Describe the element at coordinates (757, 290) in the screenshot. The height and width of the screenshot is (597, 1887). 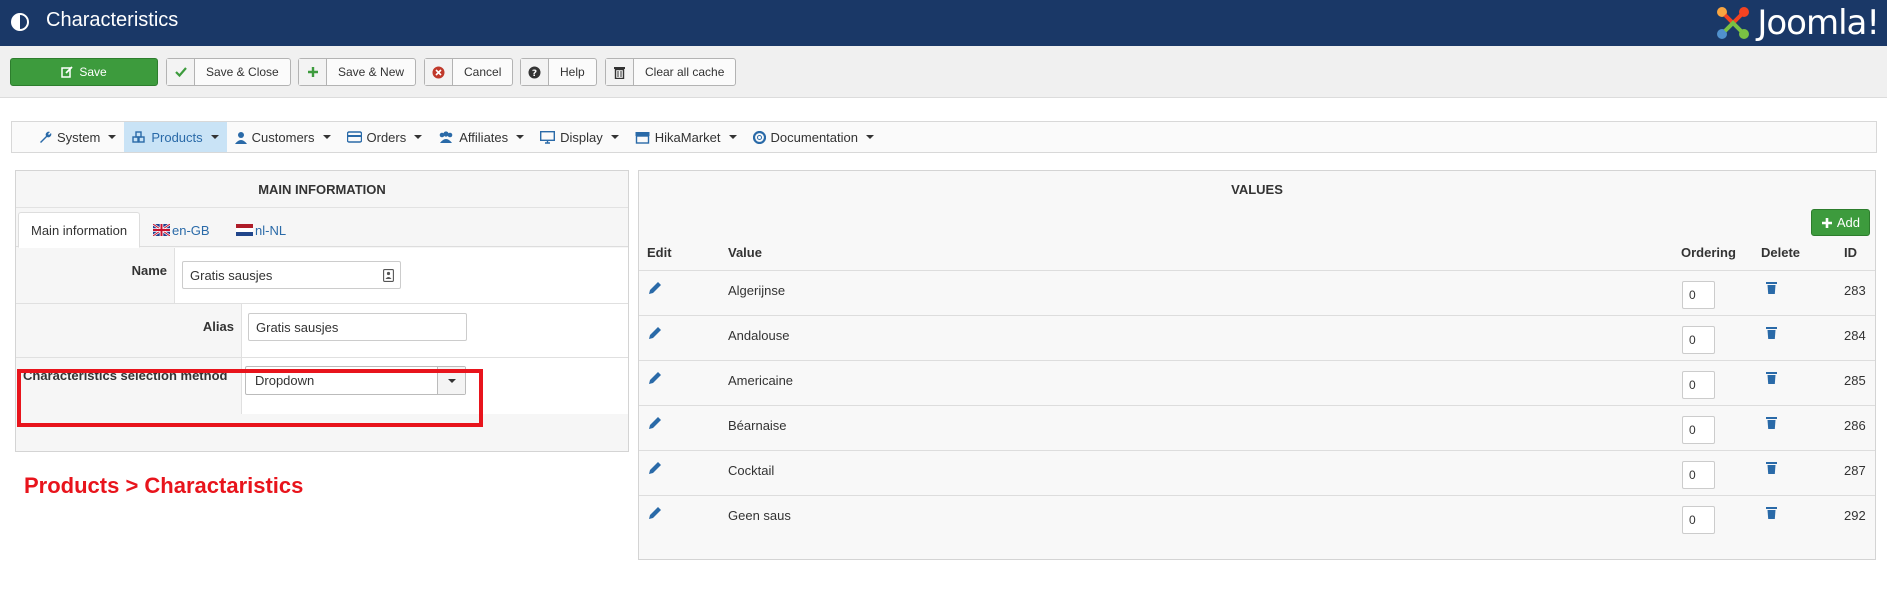
I see `value-cell: Algerijnse` at that location.